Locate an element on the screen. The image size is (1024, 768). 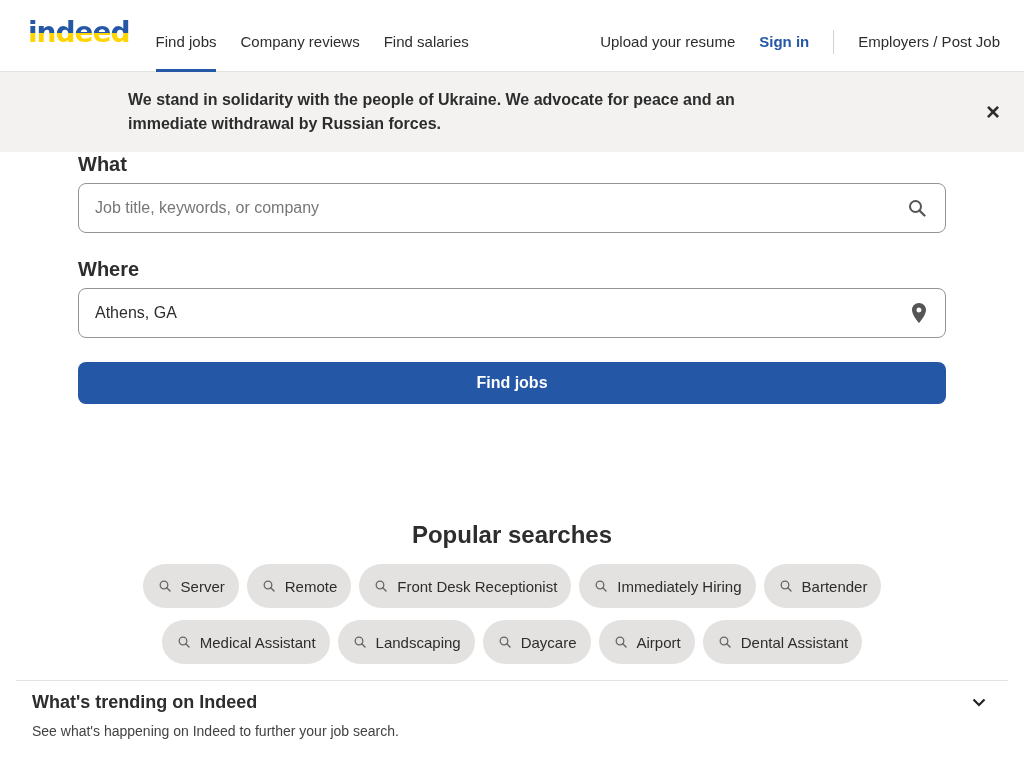
what-label: What is located at coordinates (103, 164).